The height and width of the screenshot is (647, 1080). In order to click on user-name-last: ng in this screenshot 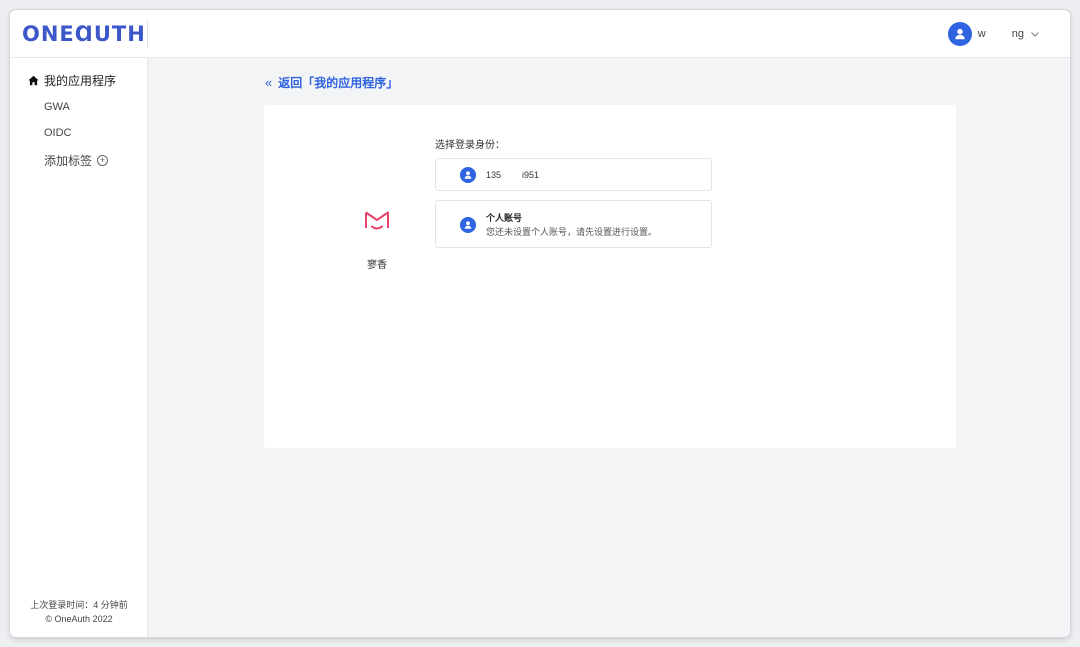, I will do `click(1017, 34)`.